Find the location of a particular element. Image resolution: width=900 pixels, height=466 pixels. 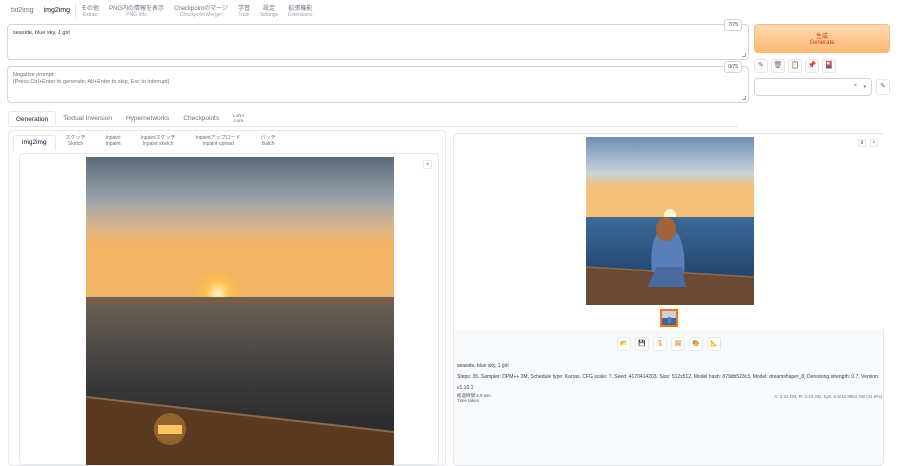

tab-extensions: 拡張機能 Extensions is located at coordinates (300, 9).